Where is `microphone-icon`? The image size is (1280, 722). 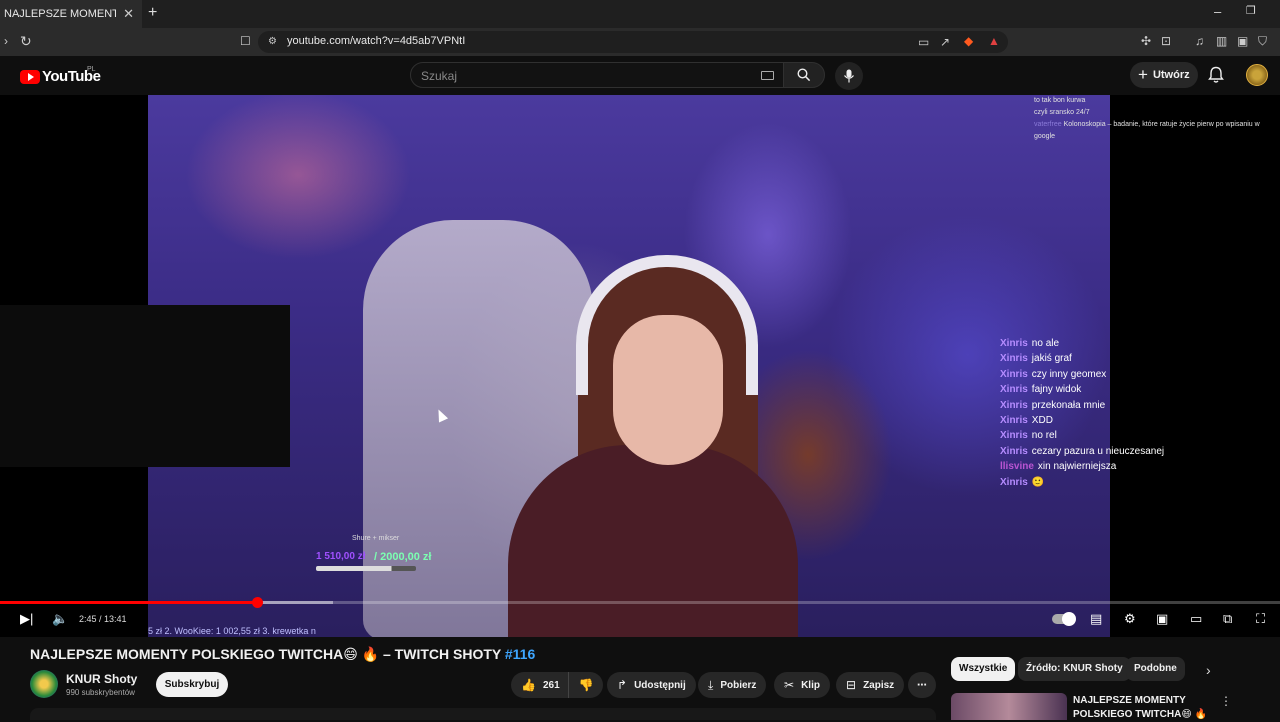 microphone-icon is located at coordinates (849, 76).